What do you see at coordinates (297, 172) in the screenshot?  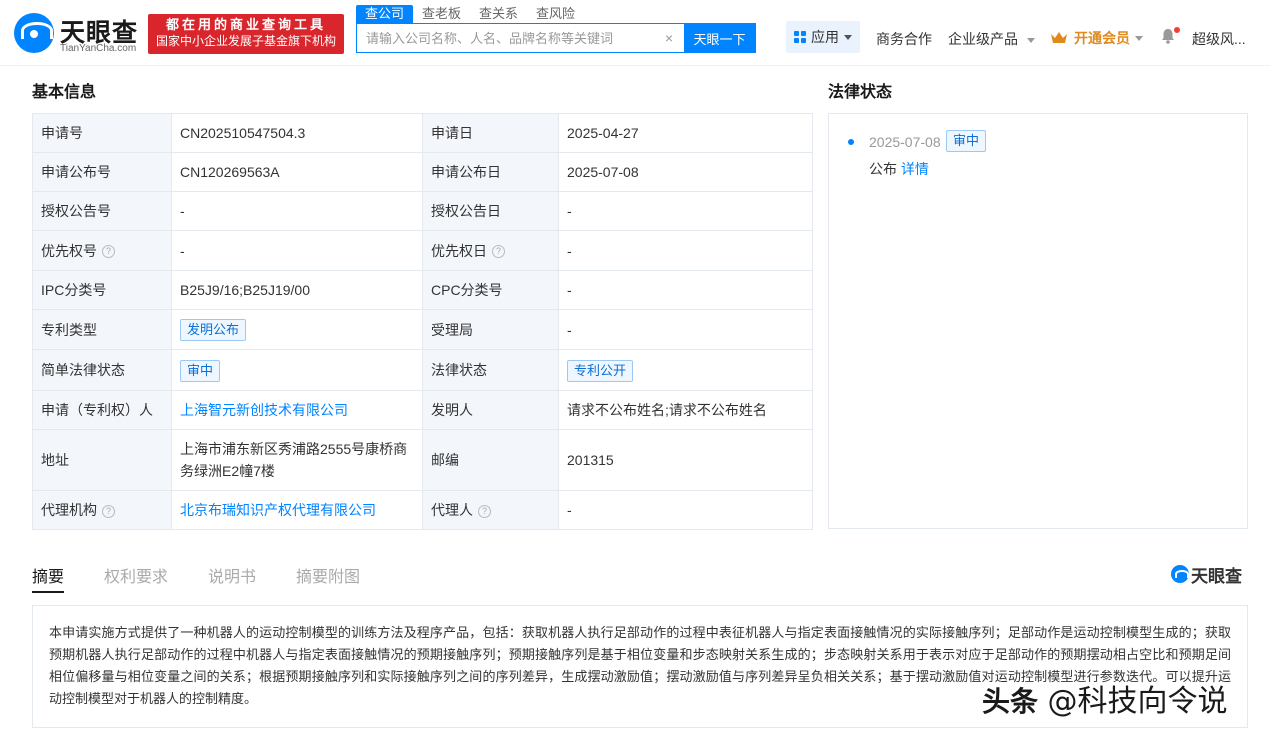 I see `value-publication-number: CN120269563A` at bounding box center [297, 172].